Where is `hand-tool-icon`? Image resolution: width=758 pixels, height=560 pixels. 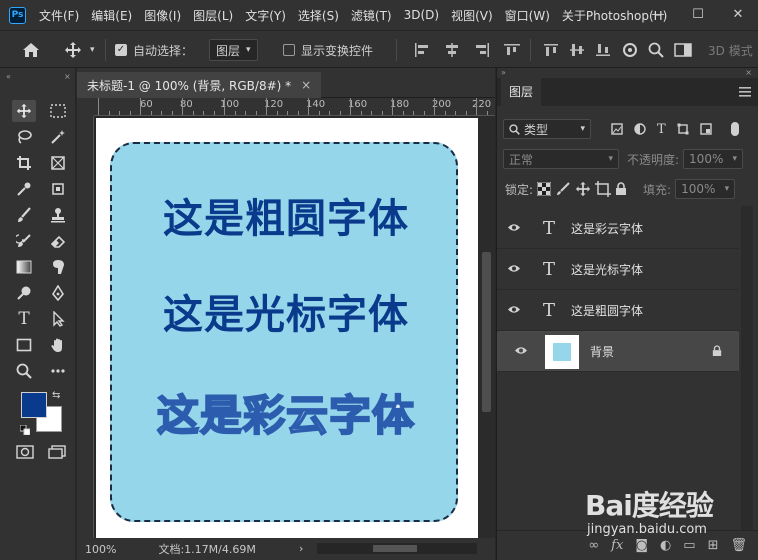
hand-tool-icon is located at coordinates (58, 345).